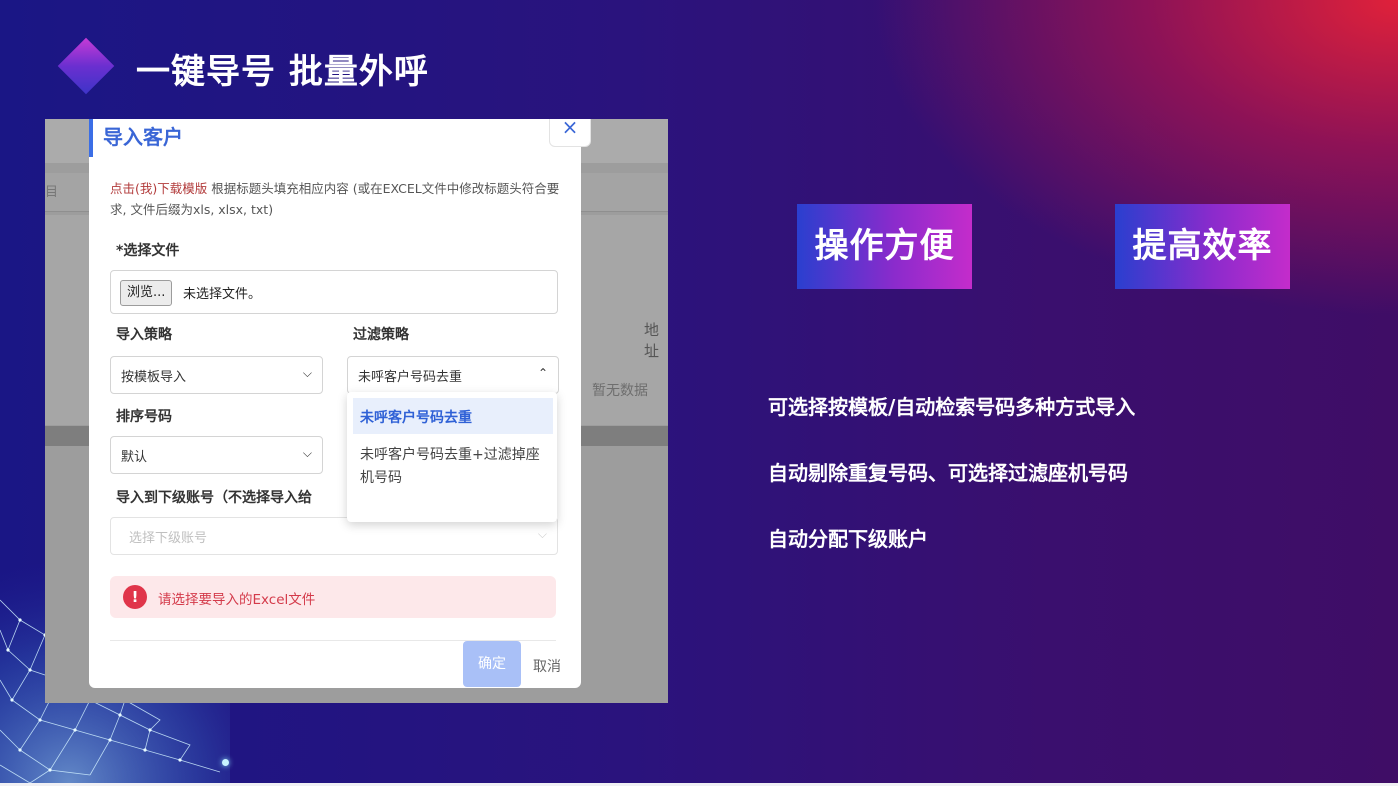 Image resolution: width=1398 pixels, height=786 pixels. What do you see at coordinates (154, 377) in the screenshot?
I see `import-strategy-value: 按模板导入` at bounding box center [154, 377].